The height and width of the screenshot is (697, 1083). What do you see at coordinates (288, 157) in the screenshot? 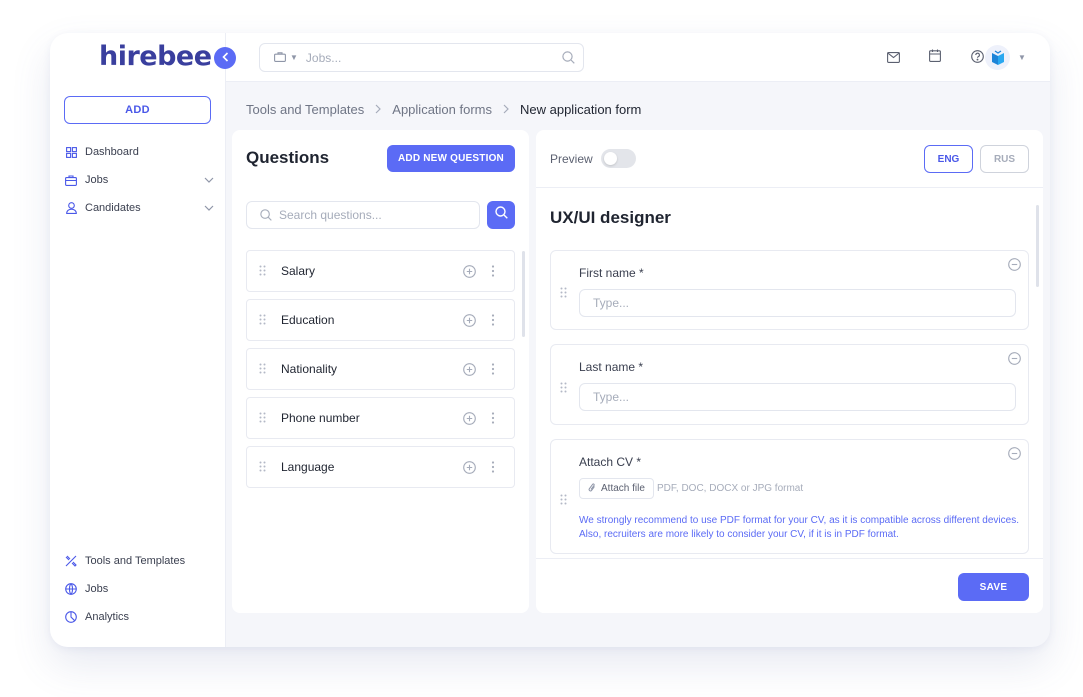
I see `questions-title: Questions` at bounding box center [288, 157].